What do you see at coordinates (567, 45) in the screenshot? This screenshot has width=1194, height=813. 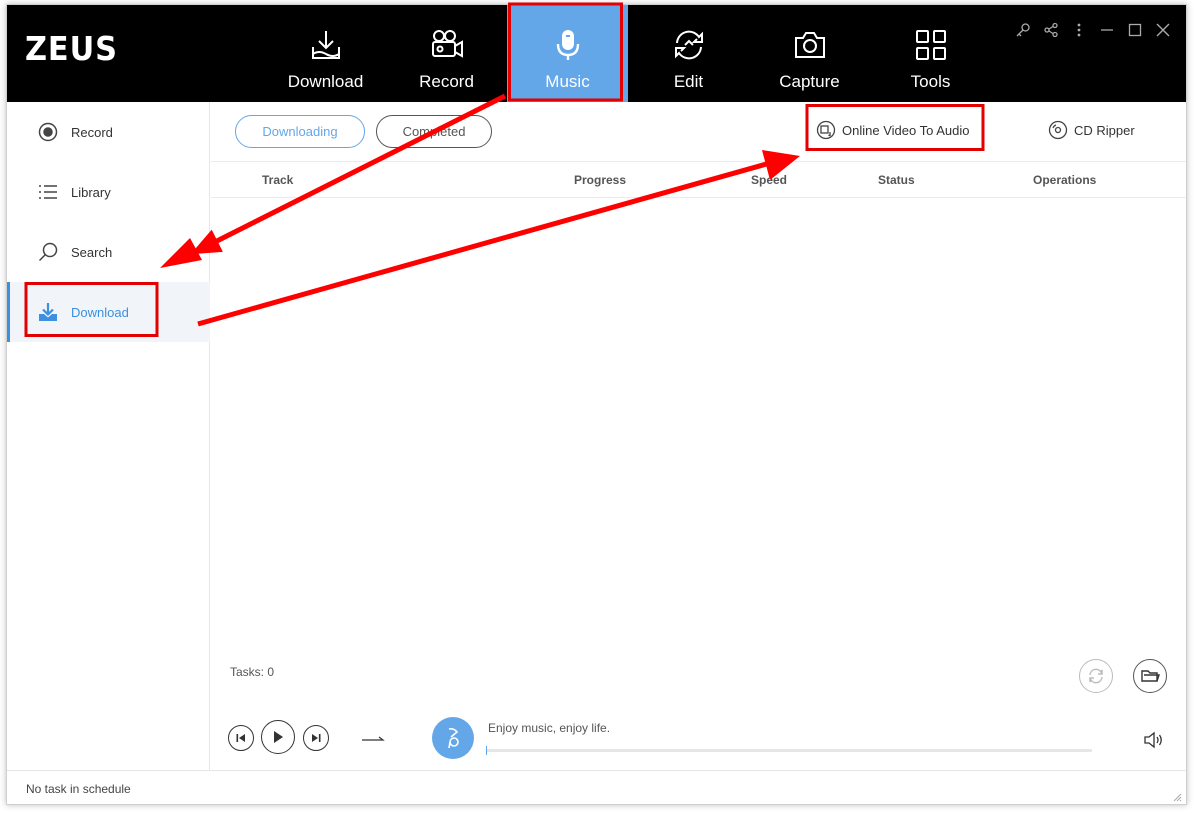 I see `microphone-icon` at bounding box center [567, 45].